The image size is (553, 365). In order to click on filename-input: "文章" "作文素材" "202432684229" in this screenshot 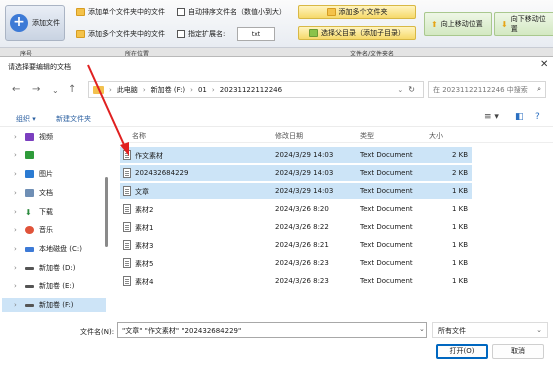, I will do `click(272, 330)`.